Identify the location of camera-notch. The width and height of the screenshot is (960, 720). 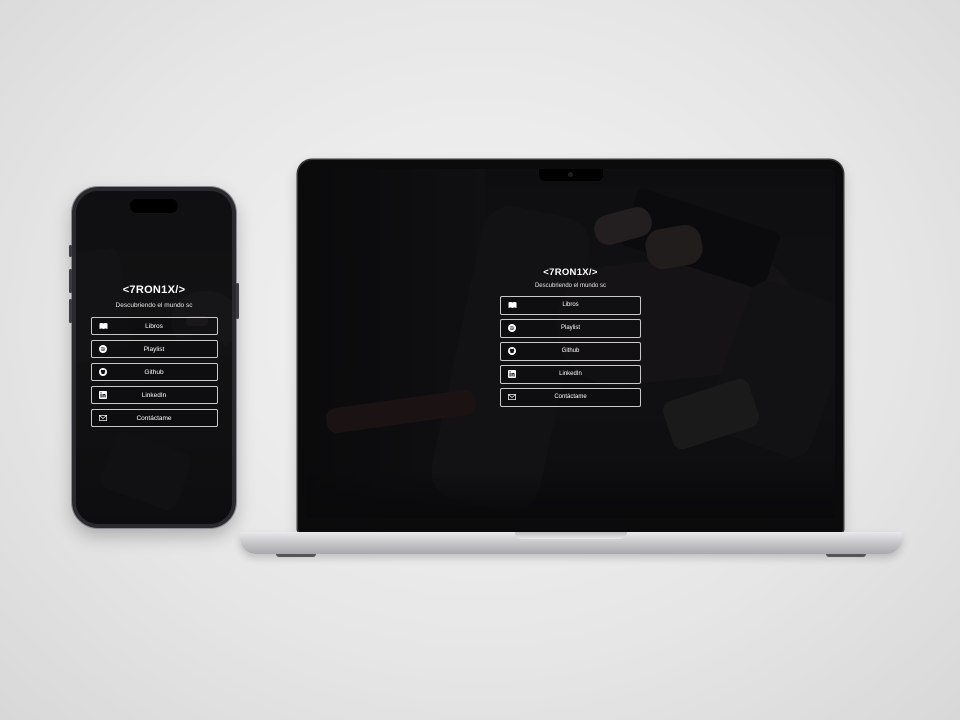
(570, 175).